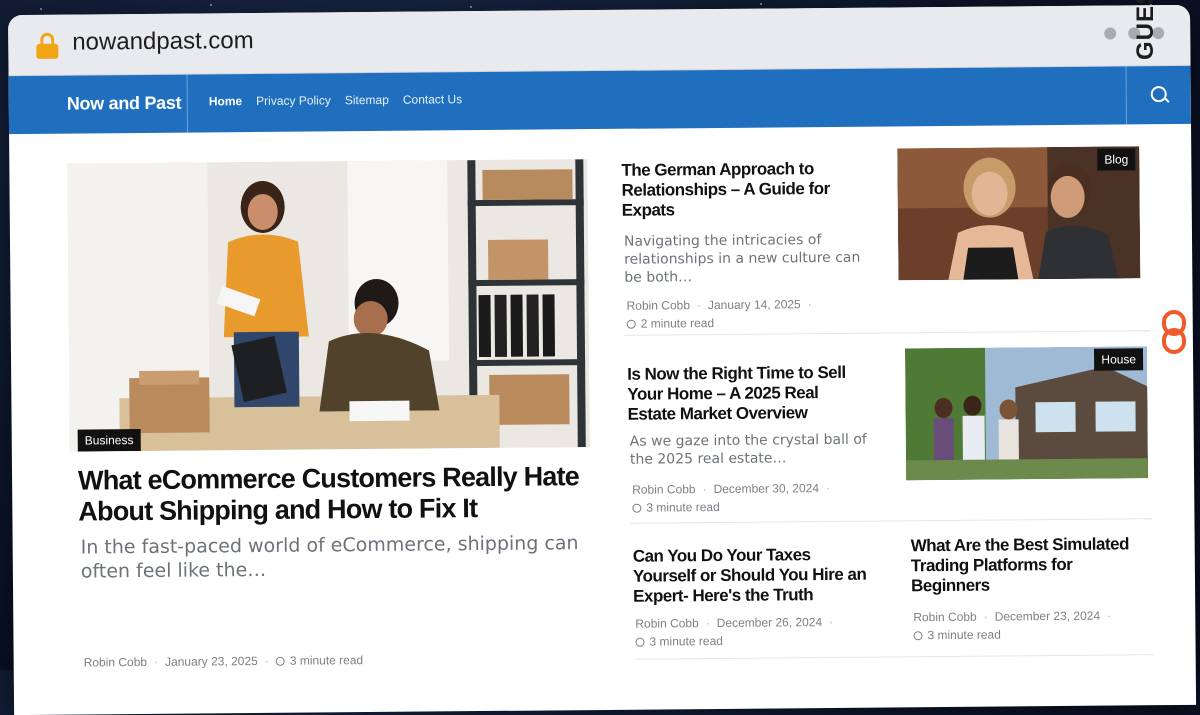 Image resolution: width=1200 pixels, height=715 pixels. I want to click on nav-menu: Home Privacy Policy Sitemap Contact Us, so click(336, 100).